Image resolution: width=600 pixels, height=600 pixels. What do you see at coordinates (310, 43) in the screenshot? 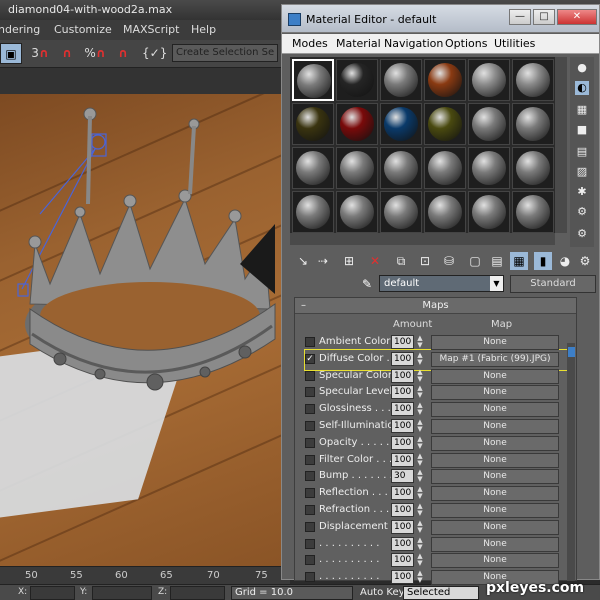
I see `menu-modes: Modes` at bounding box center [310, 43].